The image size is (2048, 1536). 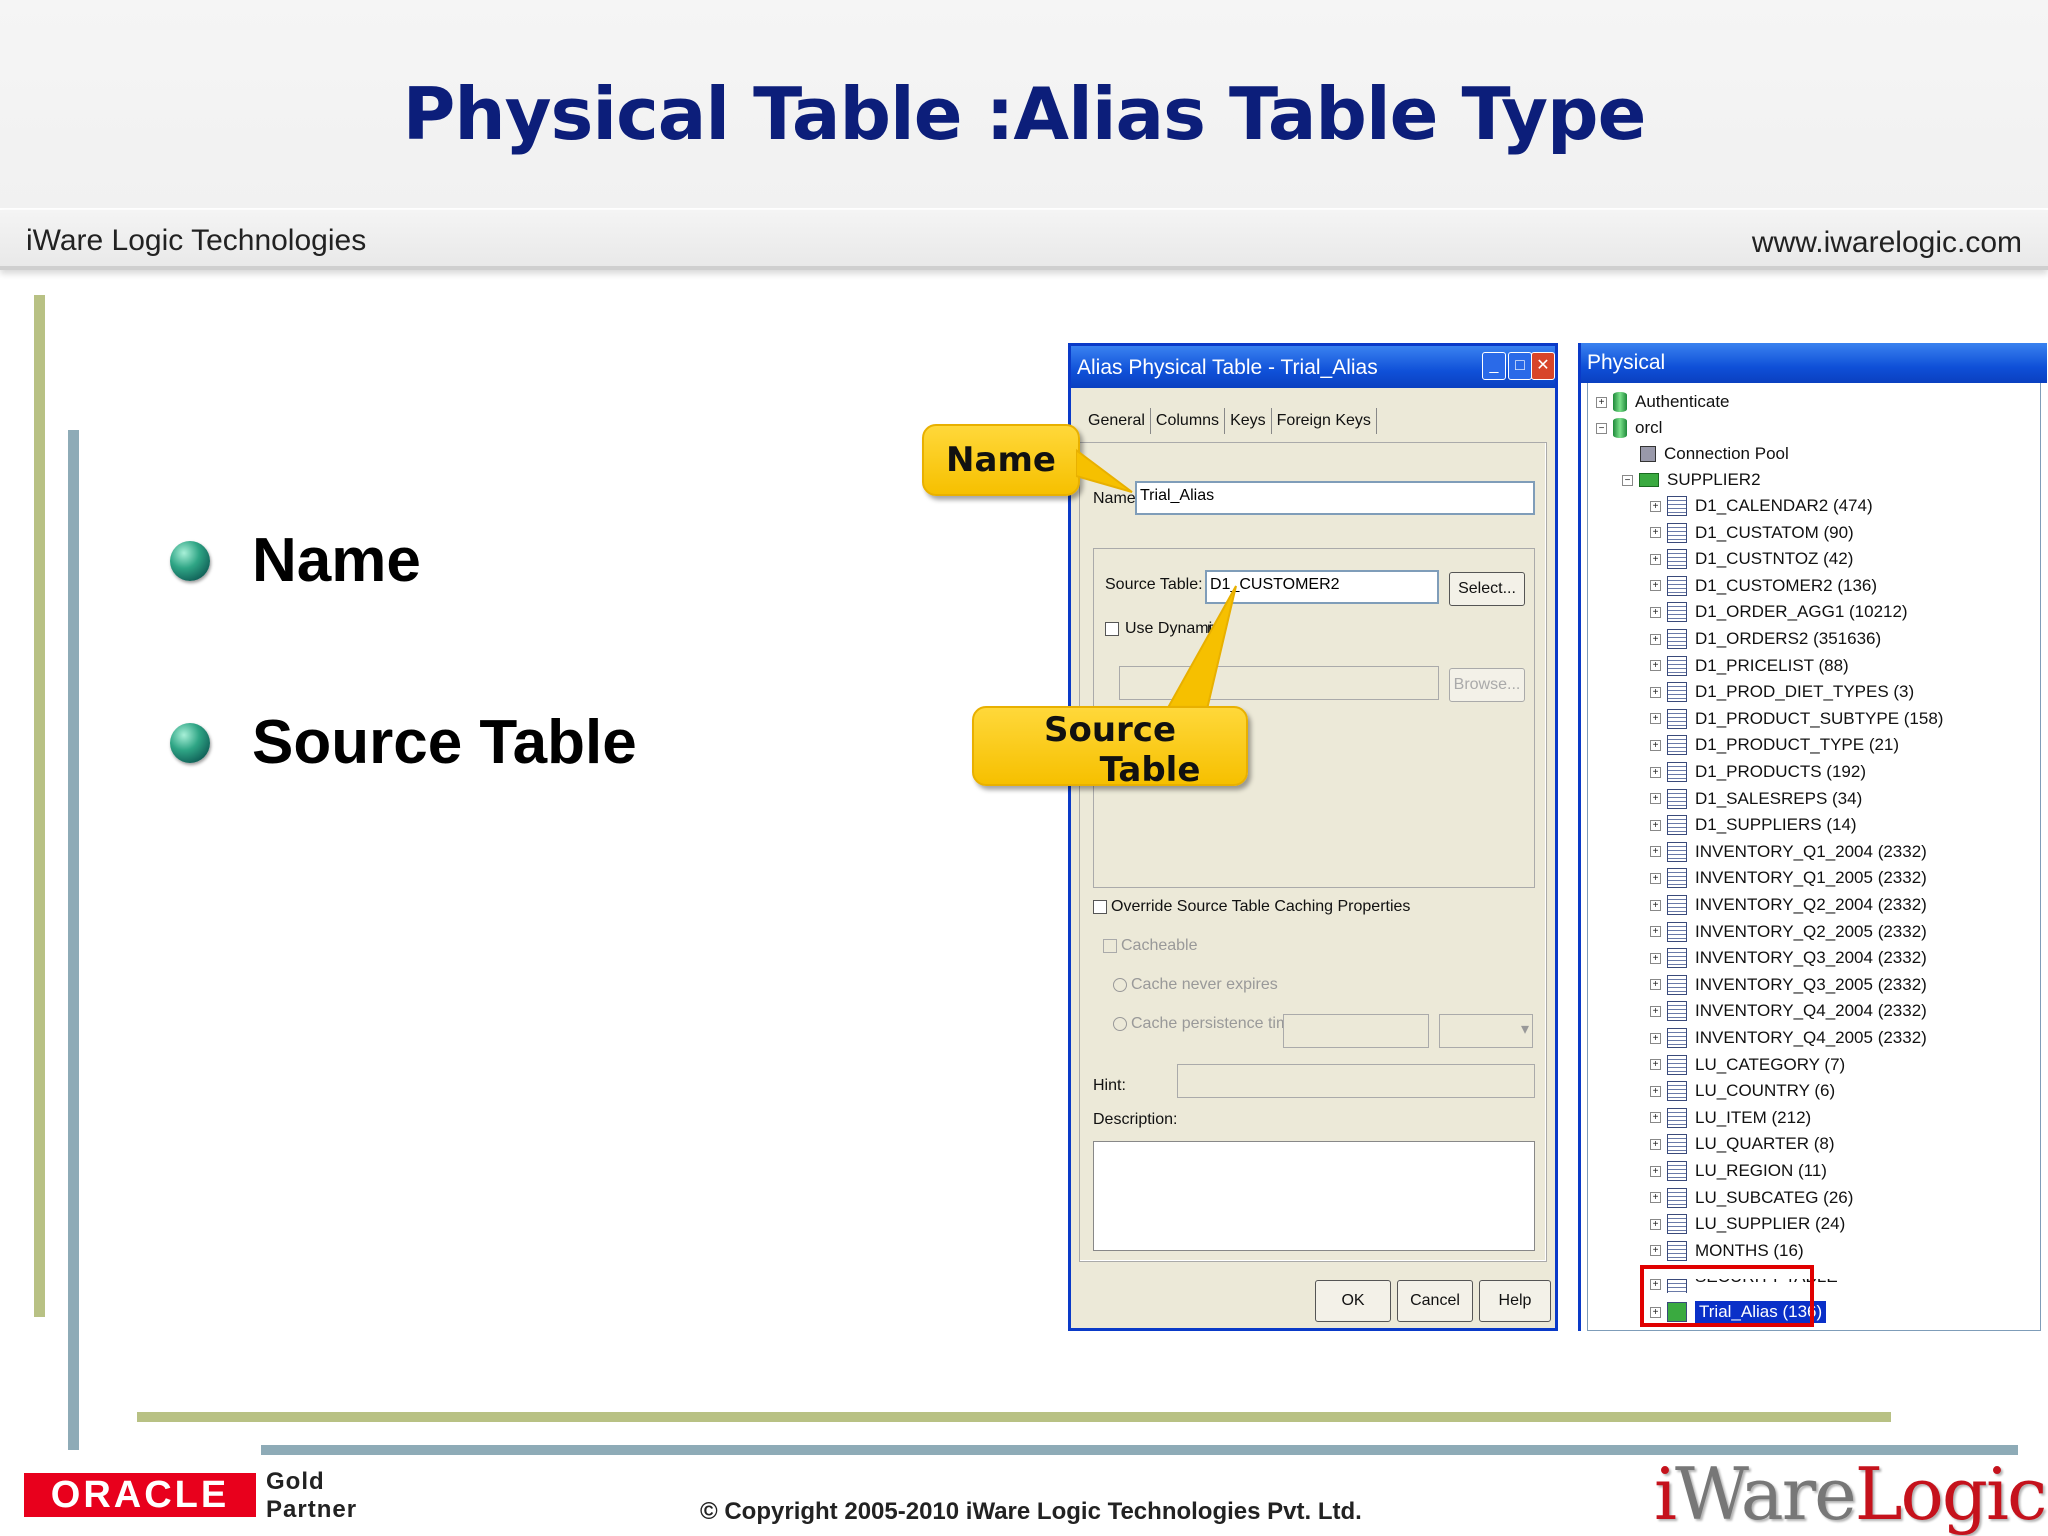 What do you see at coordinates (1100, 907) in the screenshot?
I see `override-caching-checkbox` at bounding box center [1100, 907].